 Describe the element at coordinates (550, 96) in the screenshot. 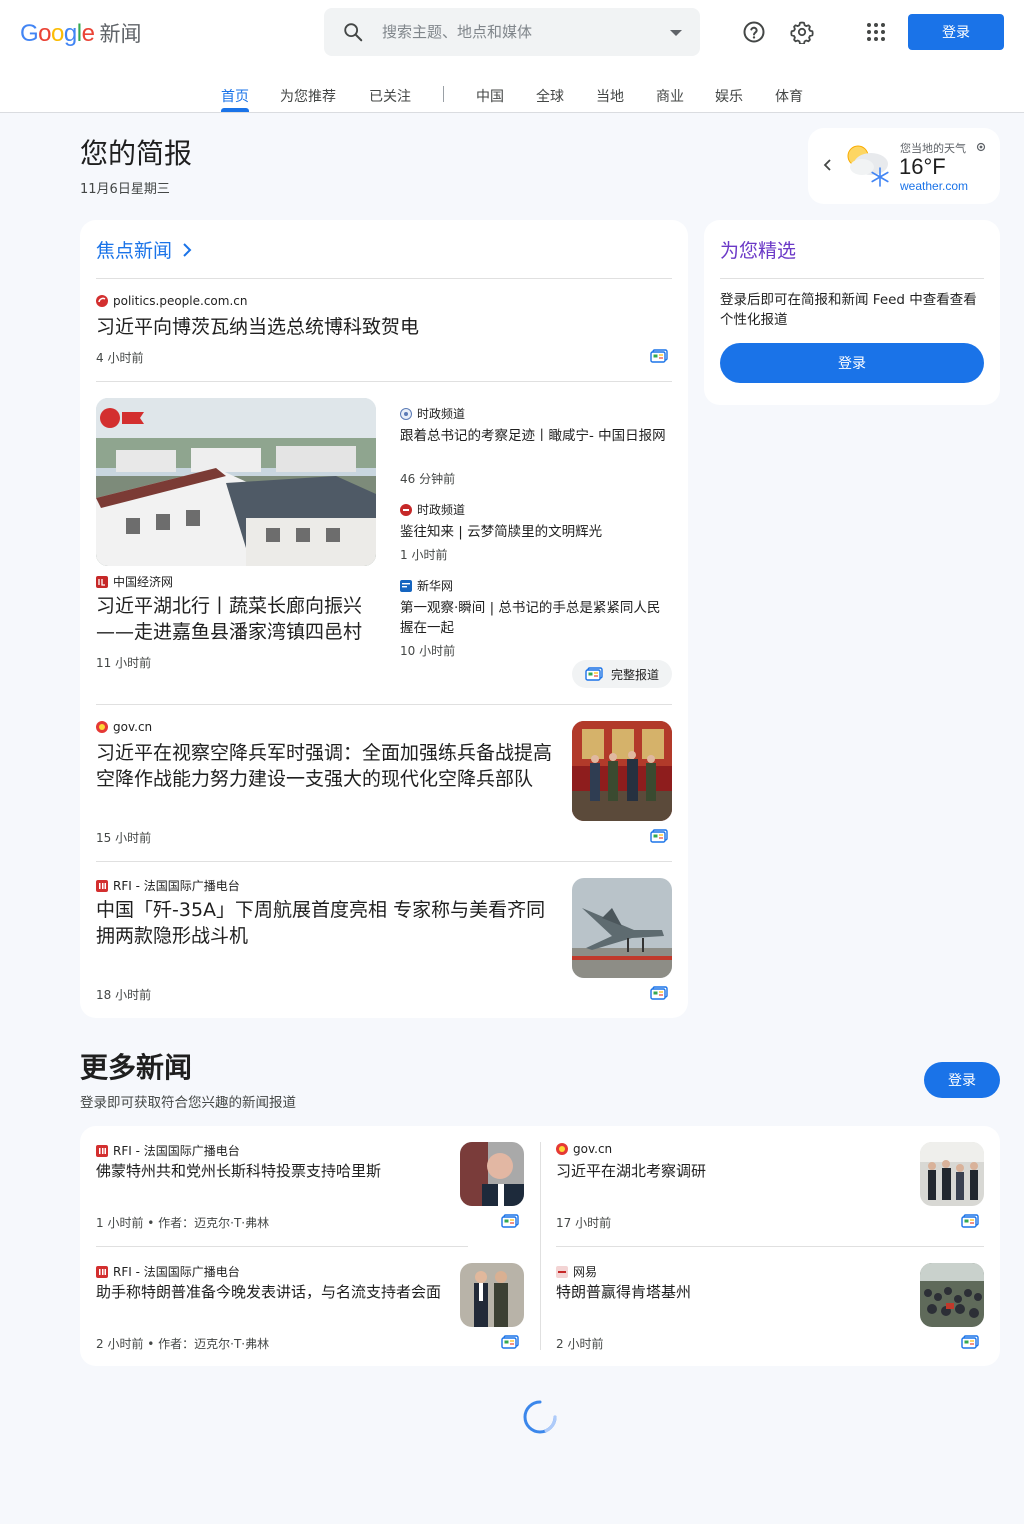

I see `tab-world: 全球` at that location.